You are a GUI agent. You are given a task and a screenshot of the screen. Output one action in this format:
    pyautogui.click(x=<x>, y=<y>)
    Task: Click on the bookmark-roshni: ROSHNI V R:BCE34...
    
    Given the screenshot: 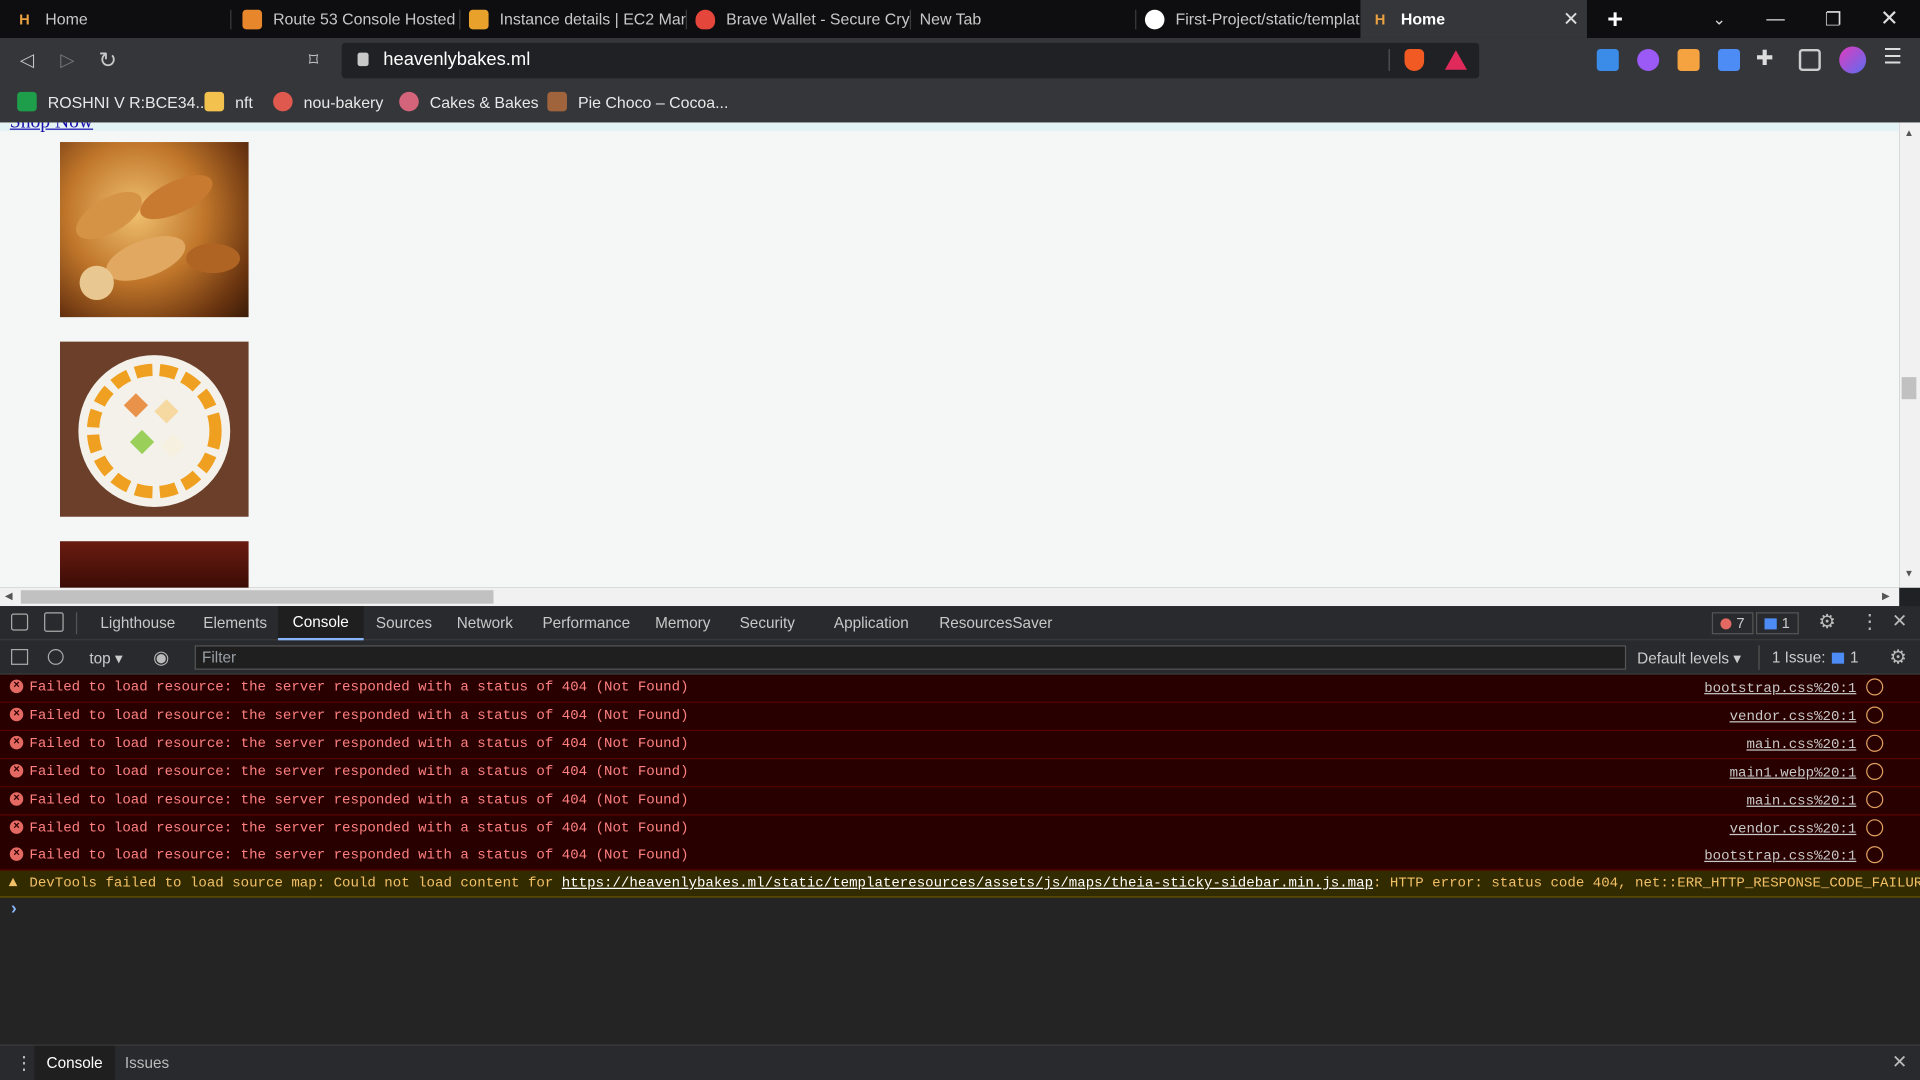 What is the action you would take?
    pyautogui.click(x=113, y=102)
    